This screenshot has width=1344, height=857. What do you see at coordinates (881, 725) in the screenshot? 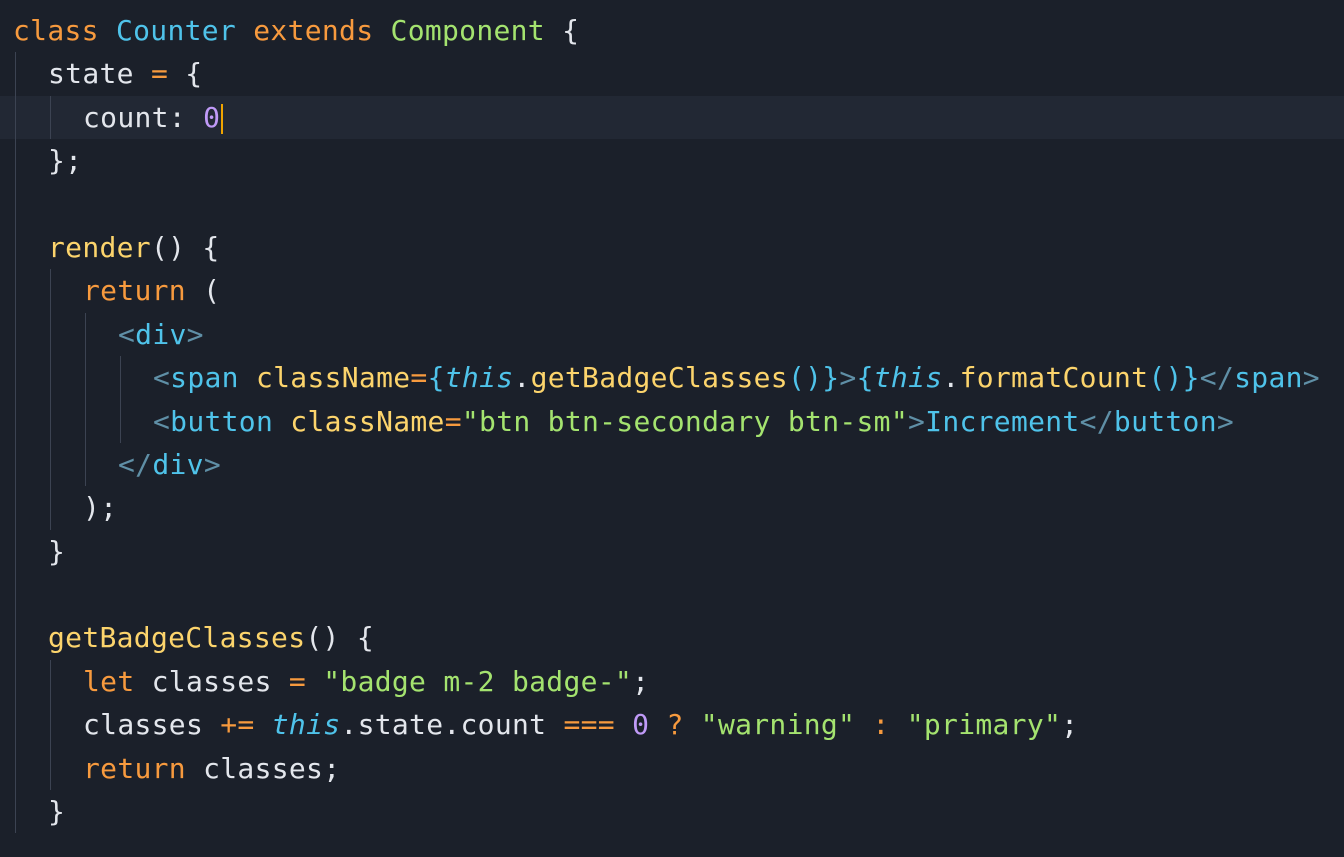
I see `operator-token: :` at bounding box center [881, 725].